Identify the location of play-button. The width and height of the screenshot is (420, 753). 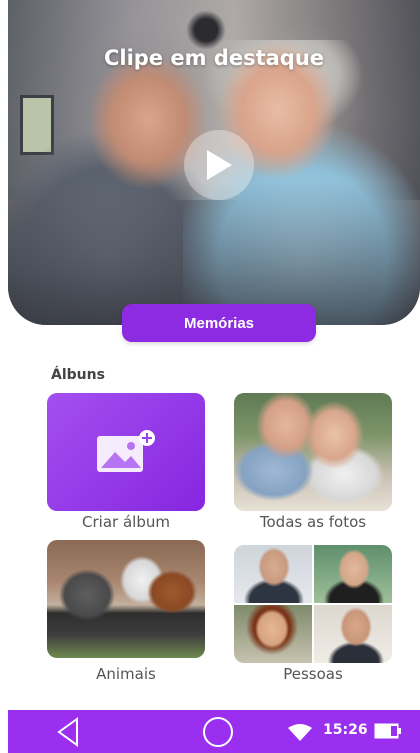
(219, 165).